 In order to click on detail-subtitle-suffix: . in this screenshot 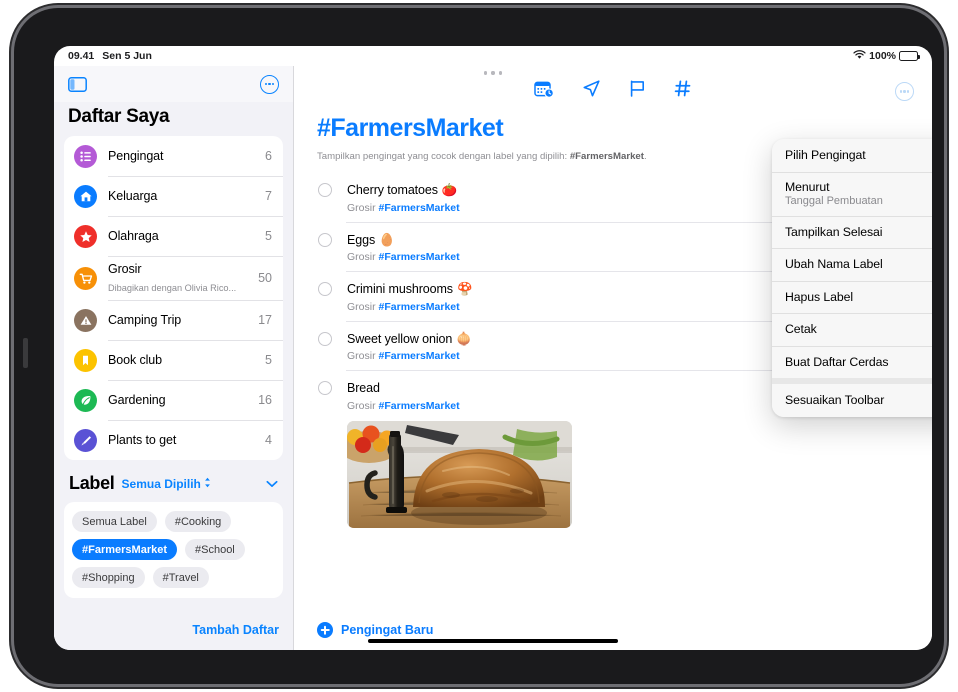, I will do `click(645, 156)`.